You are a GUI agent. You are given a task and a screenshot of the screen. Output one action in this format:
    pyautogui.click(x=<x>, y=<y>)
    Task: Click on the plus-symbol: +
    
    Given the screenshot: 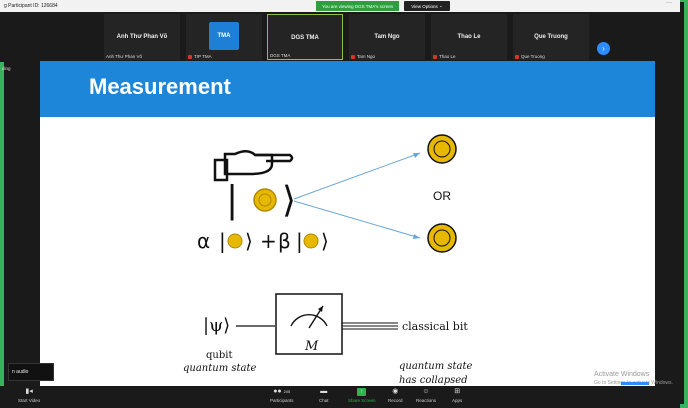 What is the action you would take?
    pyautogui.click(x=268, y=241)
    